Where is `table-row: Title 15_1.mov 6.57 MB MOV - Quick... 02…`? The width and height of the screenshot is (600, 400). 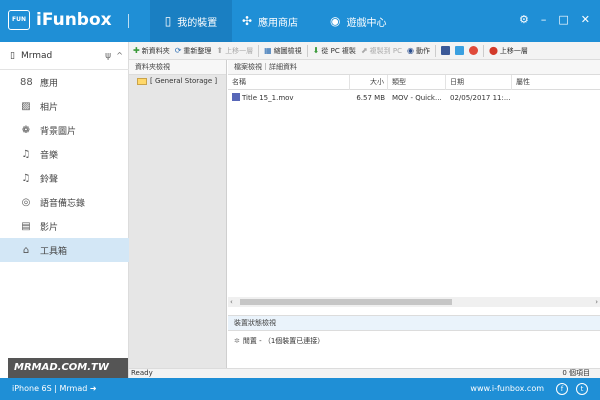 table-row: Title 15_1.mov 6.57 MB MOV - Quick... 02… is located at coordinates (414, 98).